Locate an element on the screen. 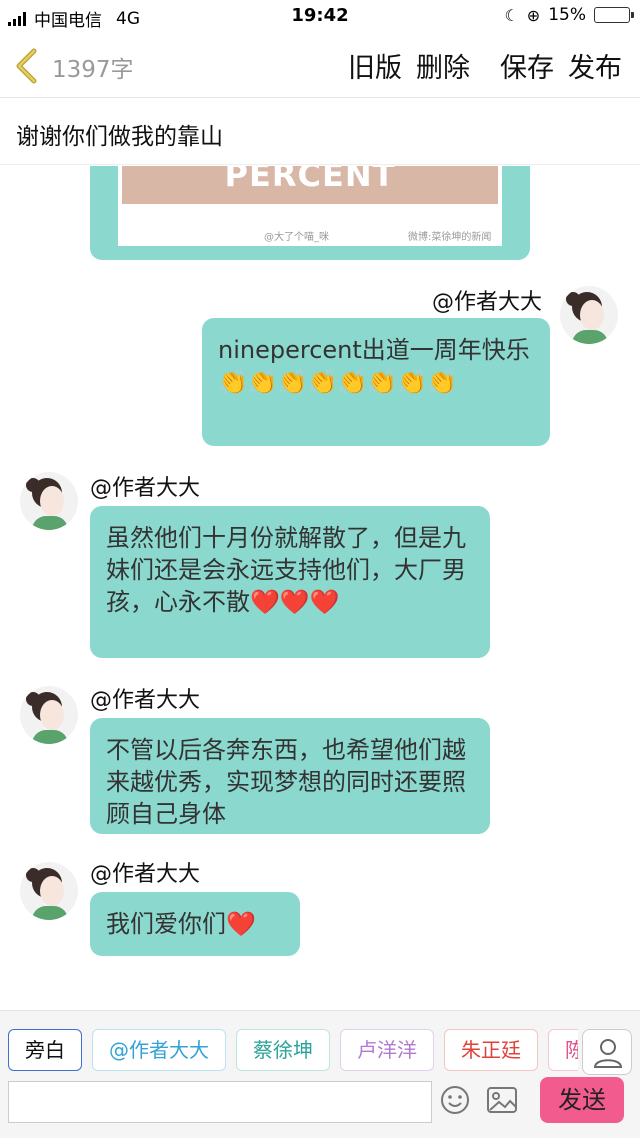  image-photo: PERCENT is located at coordinates (310, 185).